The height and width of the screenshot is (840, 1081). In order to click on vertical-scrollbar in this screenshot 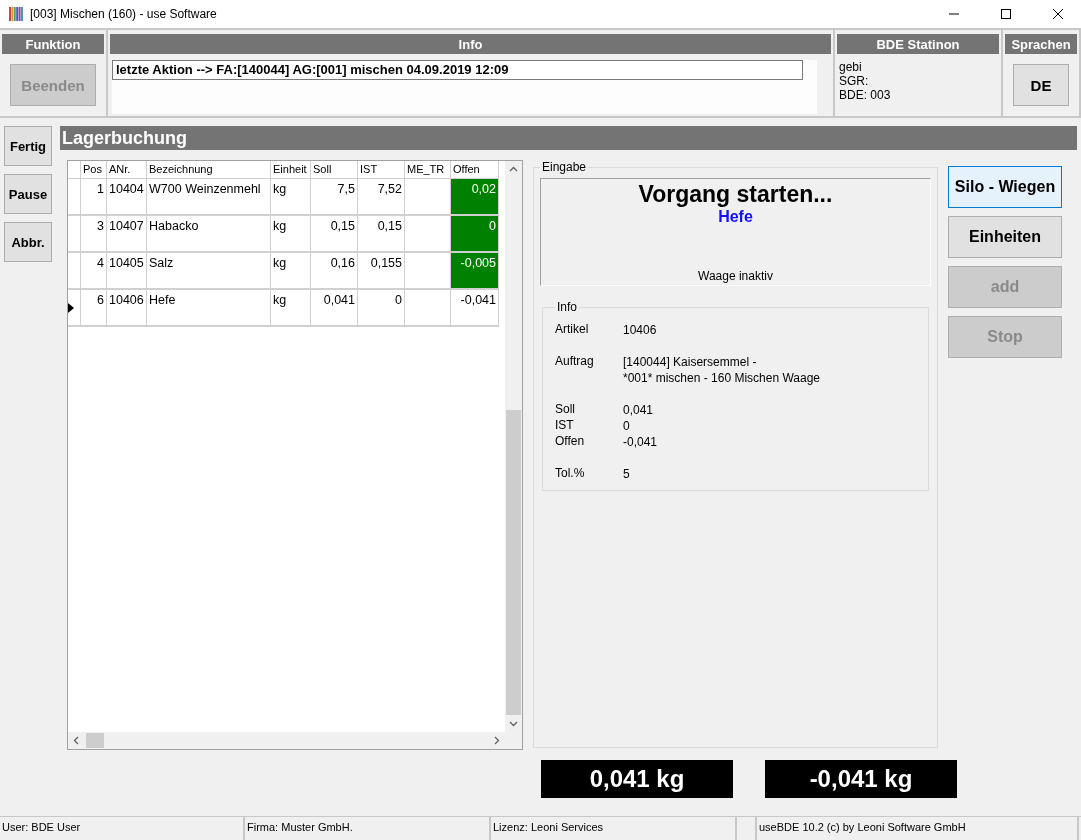, I will do `click(513, 446)`.